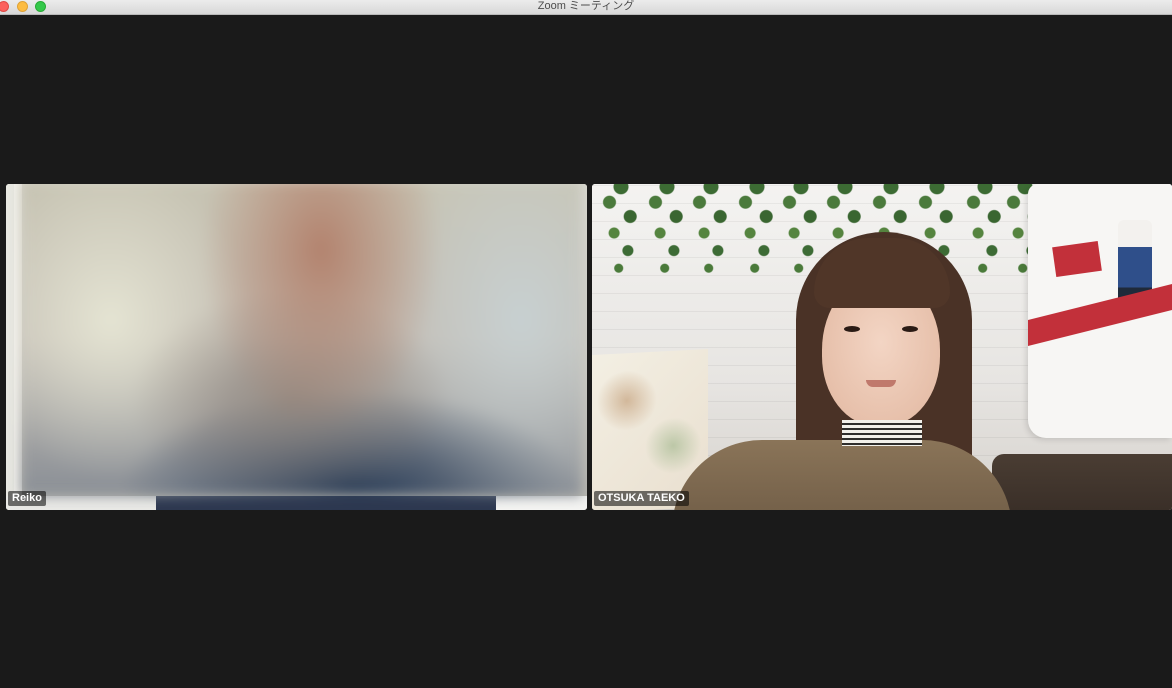  What do you see at coordinates (1082, 482) in the screenshot?
I see `sofa` at bounding box center [1082, 482].